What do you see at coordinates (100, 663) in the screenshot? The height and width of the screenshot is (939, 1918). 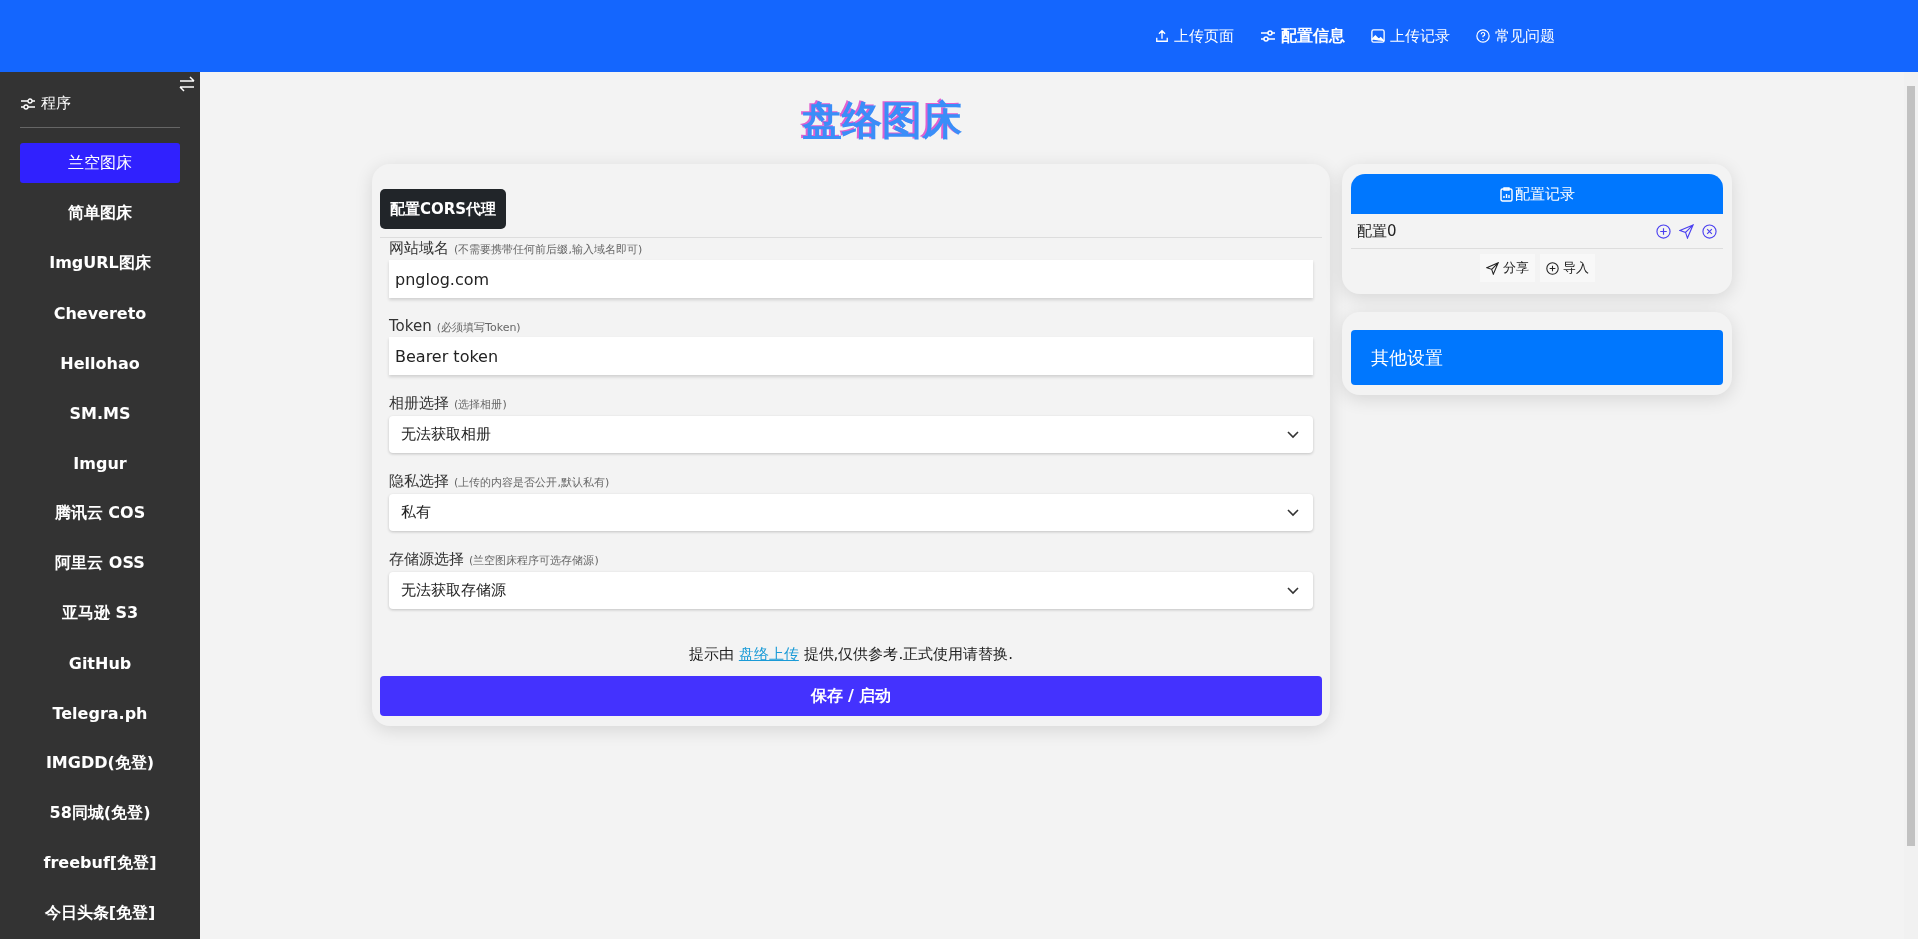 I see `sidebar-item: GitHub` at bounding box center [100, 663].